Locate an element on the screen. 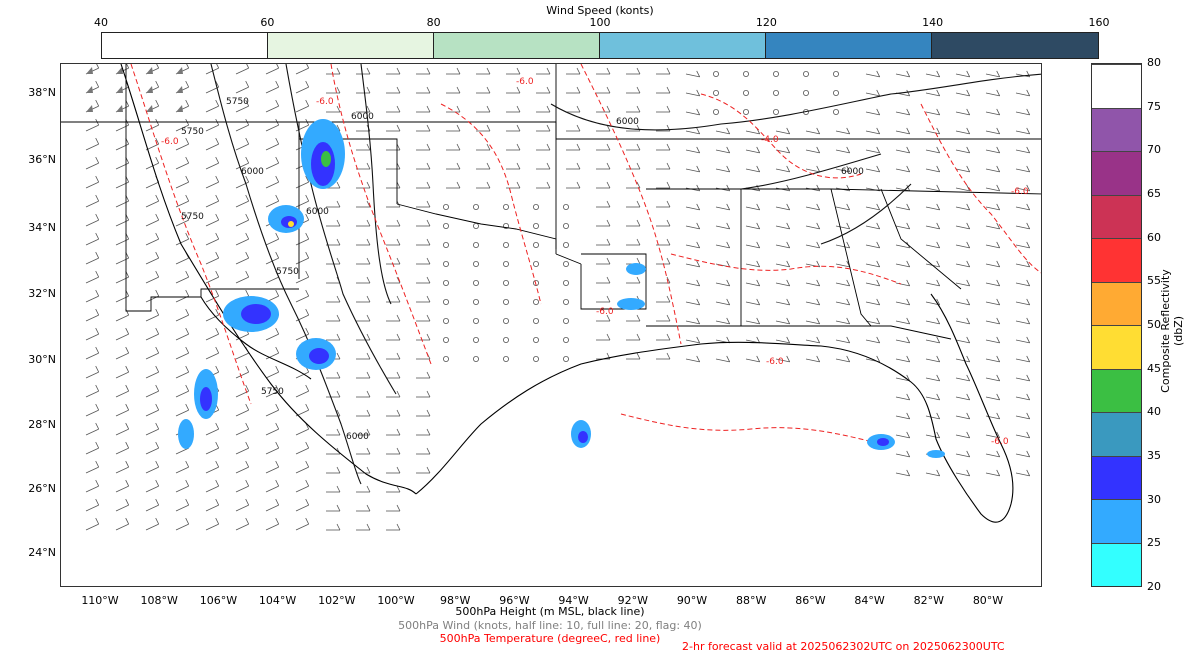  wind-colorbar-tick: 140 is located at coordinates (933, 22).